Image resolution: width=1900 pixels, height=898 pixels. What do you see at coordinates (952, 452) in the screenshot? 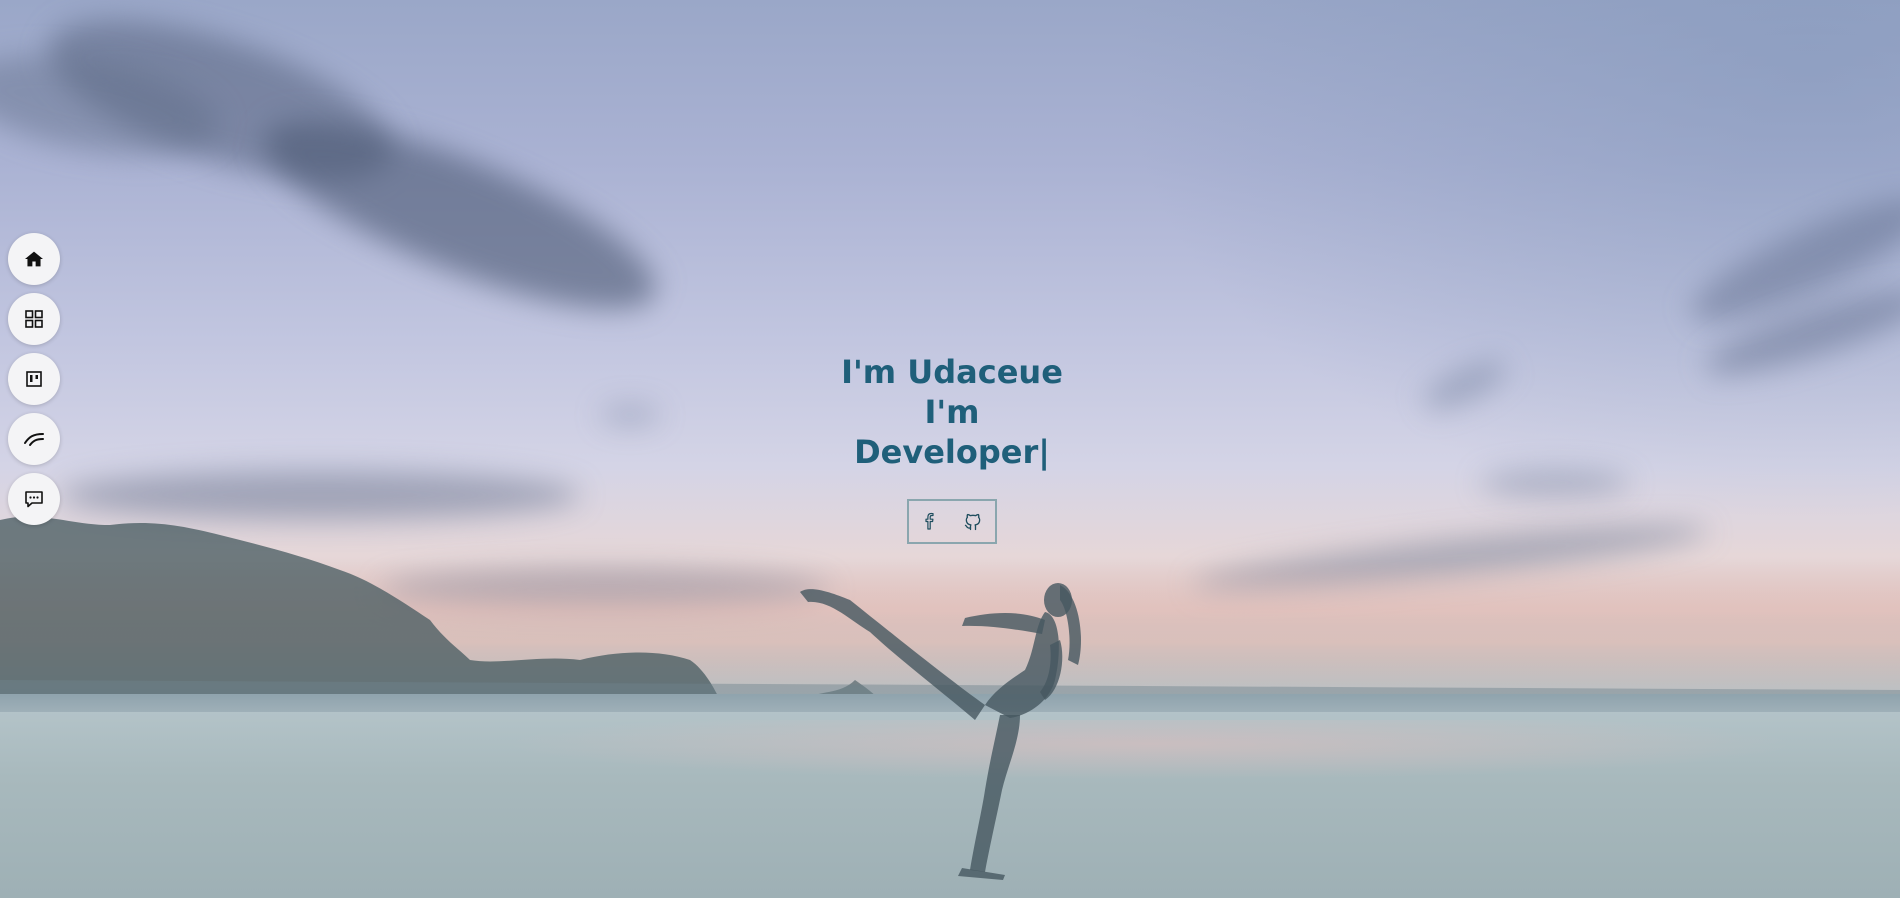
I see `headline-line-role: Developer|` at bounding box center [952, 452].